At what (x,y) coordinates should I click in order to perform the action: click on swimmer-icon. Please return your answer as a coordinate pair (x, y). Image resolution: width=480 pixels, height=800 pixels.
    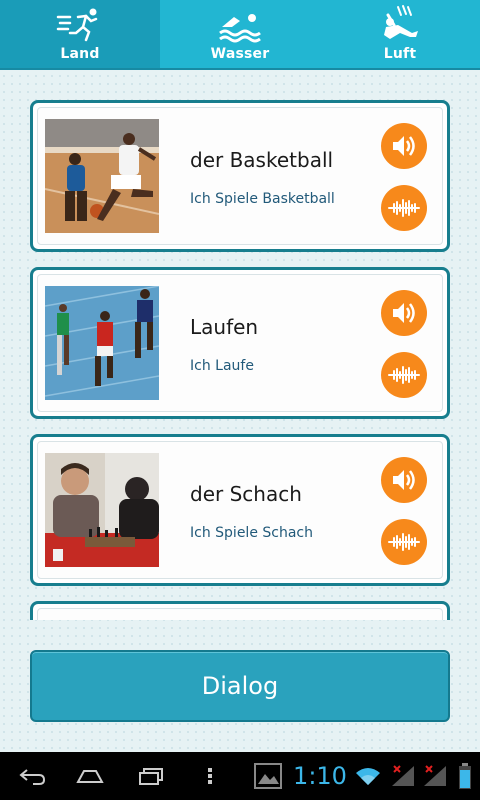
    Looking at the image, I should click on (240, 23).